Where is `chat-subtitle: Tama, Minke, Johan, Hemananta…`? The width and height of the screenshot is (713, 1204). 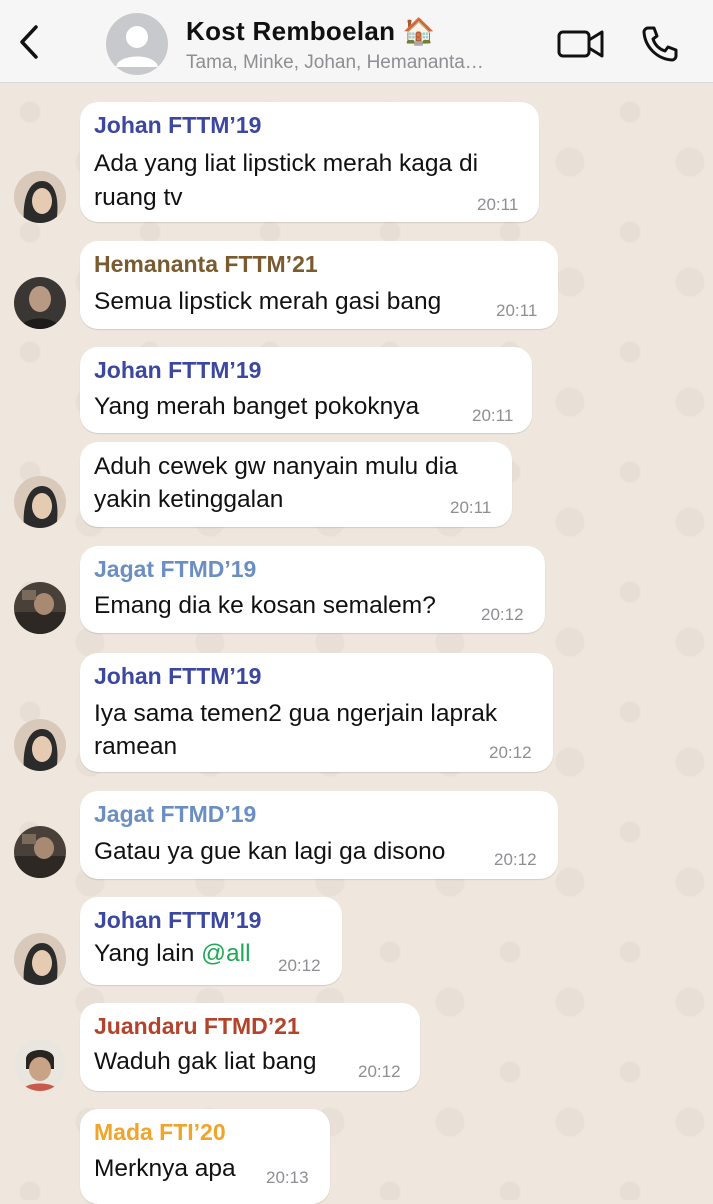 chat-subtitle: Tama, Minke, Johan, Hemananta… is located at coordinates (335, 63).